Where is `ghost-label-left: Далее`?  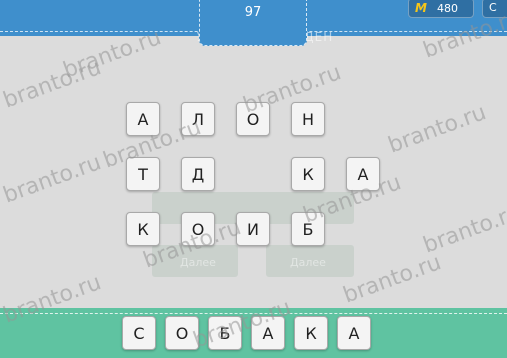 ghost-label-left: Далее is located at coordinates (198, 262).